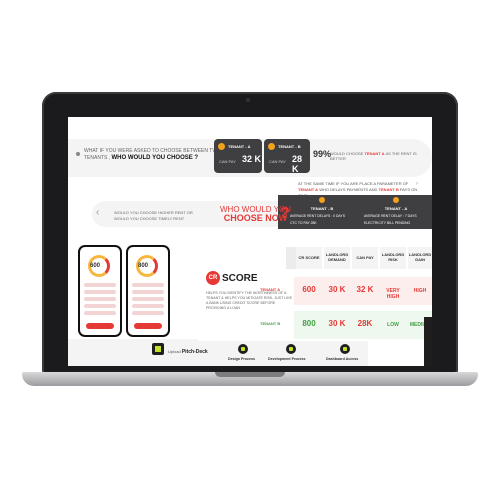 This screenshot has height=500, width=500. I want to click on table-cell-can-pay: 28K, so click(365, 323).